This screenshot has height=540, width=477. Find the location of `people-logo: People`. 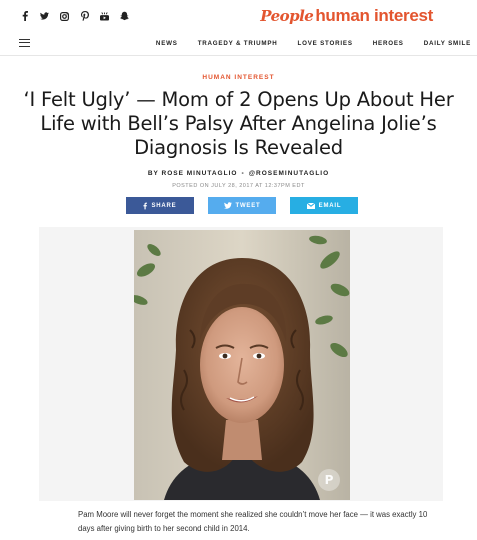

people-logo: People is located at coordinates (287, 16).